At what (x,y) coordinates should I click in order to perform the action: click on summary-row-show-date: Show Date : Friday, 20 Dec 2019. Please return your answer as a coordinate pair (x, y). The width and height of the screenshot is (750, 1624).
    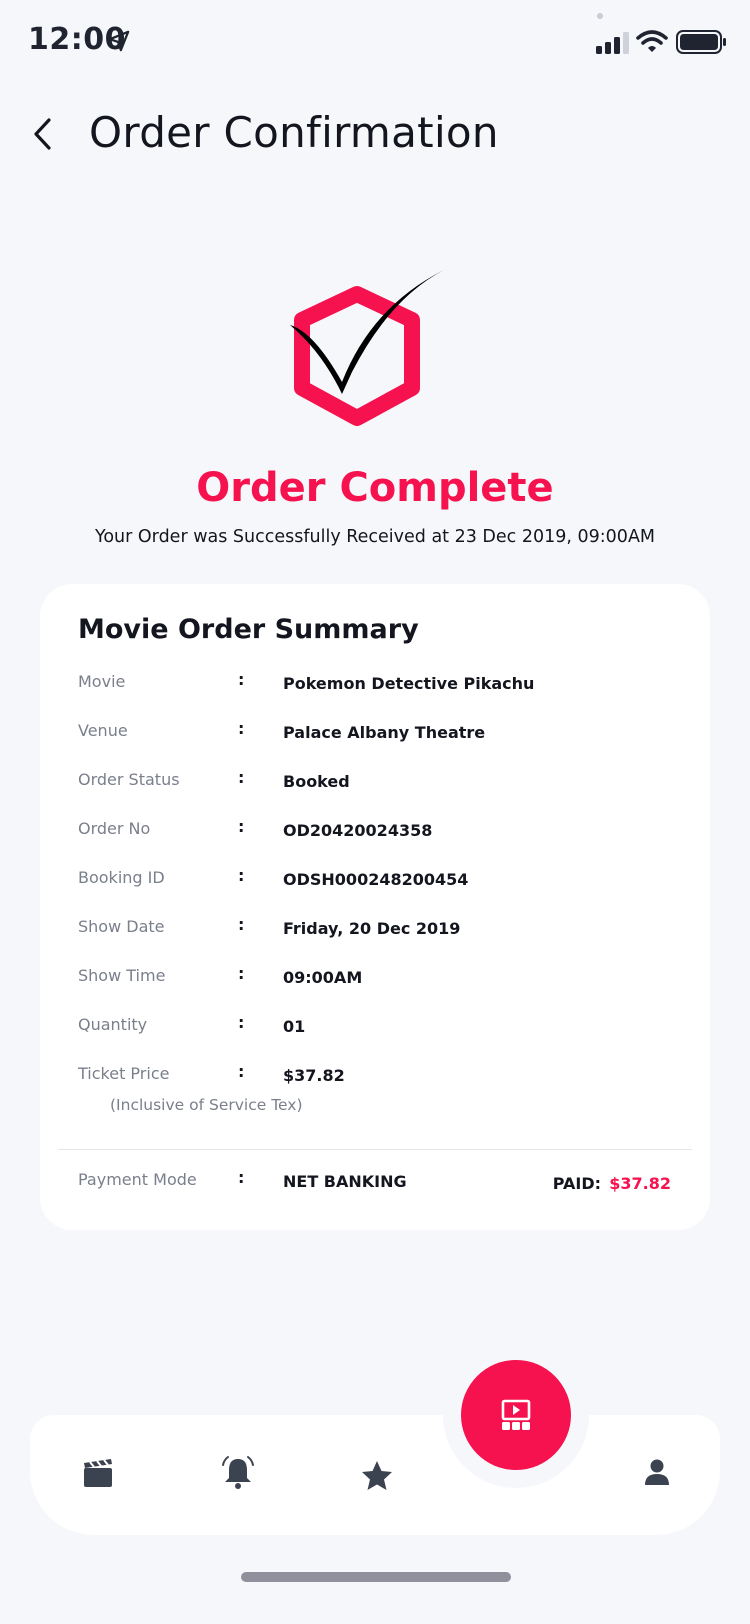
    Looking at the image, I should click on (378, 932).